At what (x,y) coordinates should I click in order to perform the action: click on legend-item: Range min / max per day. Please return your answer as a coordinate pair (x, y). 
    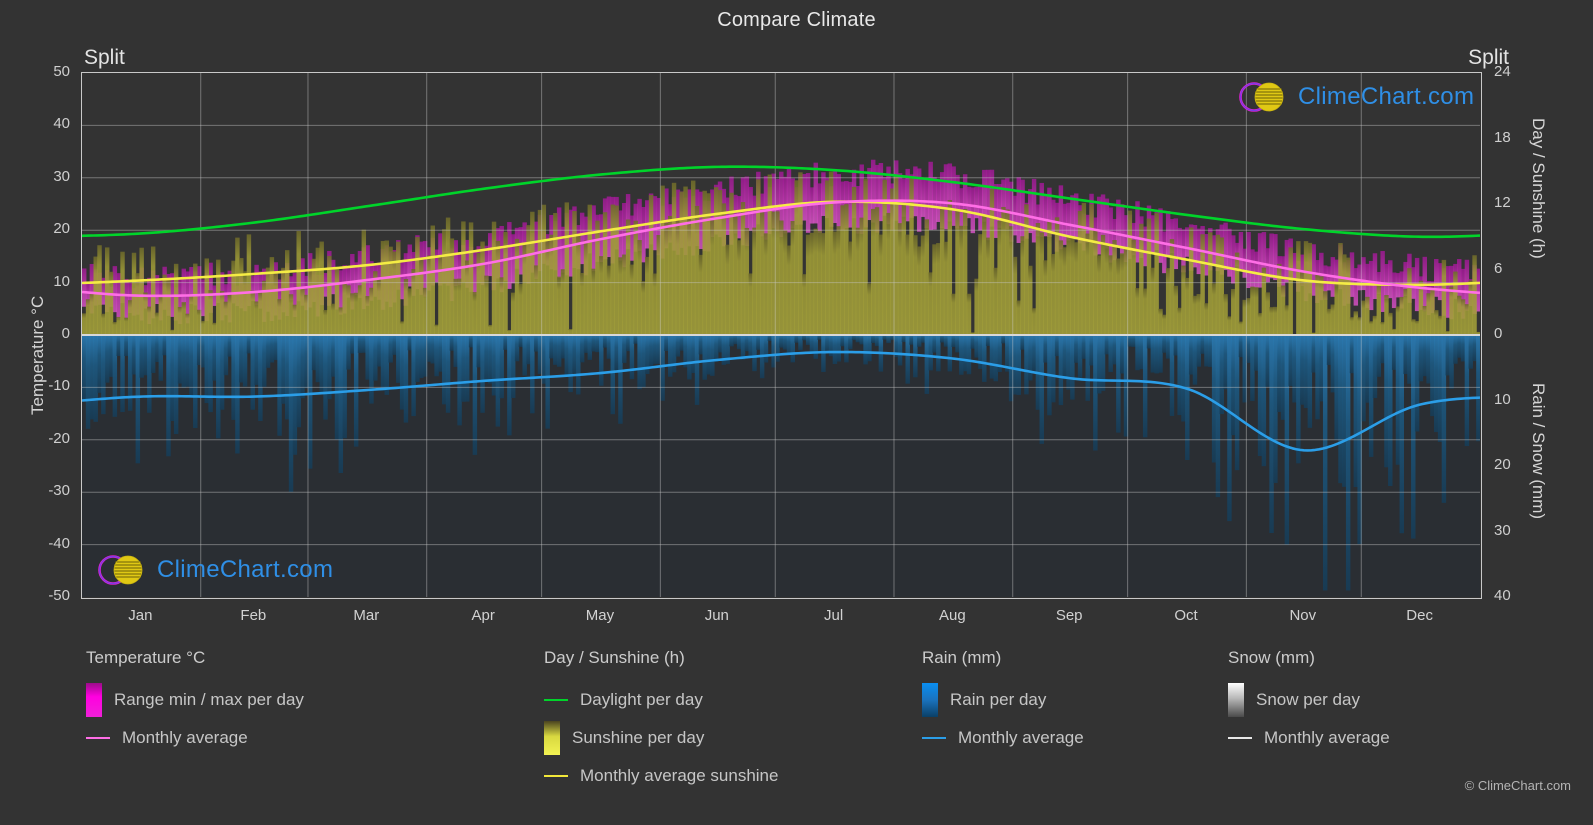
    Looking at the image, I should click on (195, 700).